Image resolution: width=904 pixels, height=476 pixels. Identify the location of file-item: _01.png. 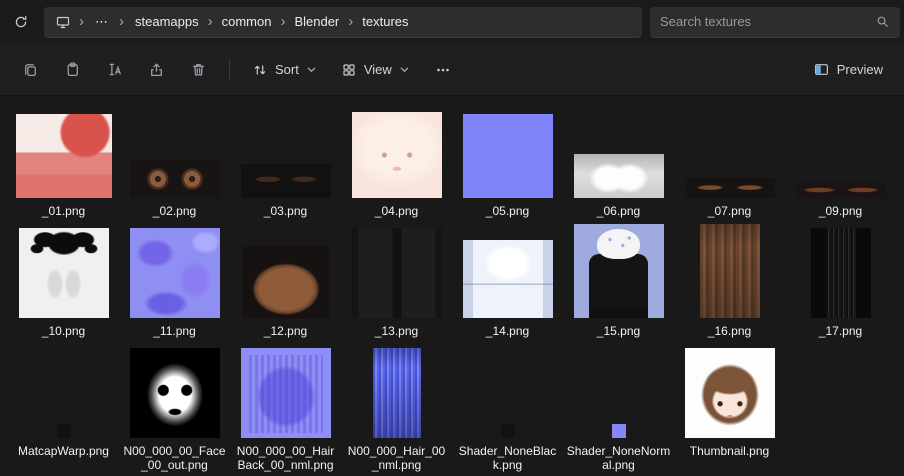
(63, 162).